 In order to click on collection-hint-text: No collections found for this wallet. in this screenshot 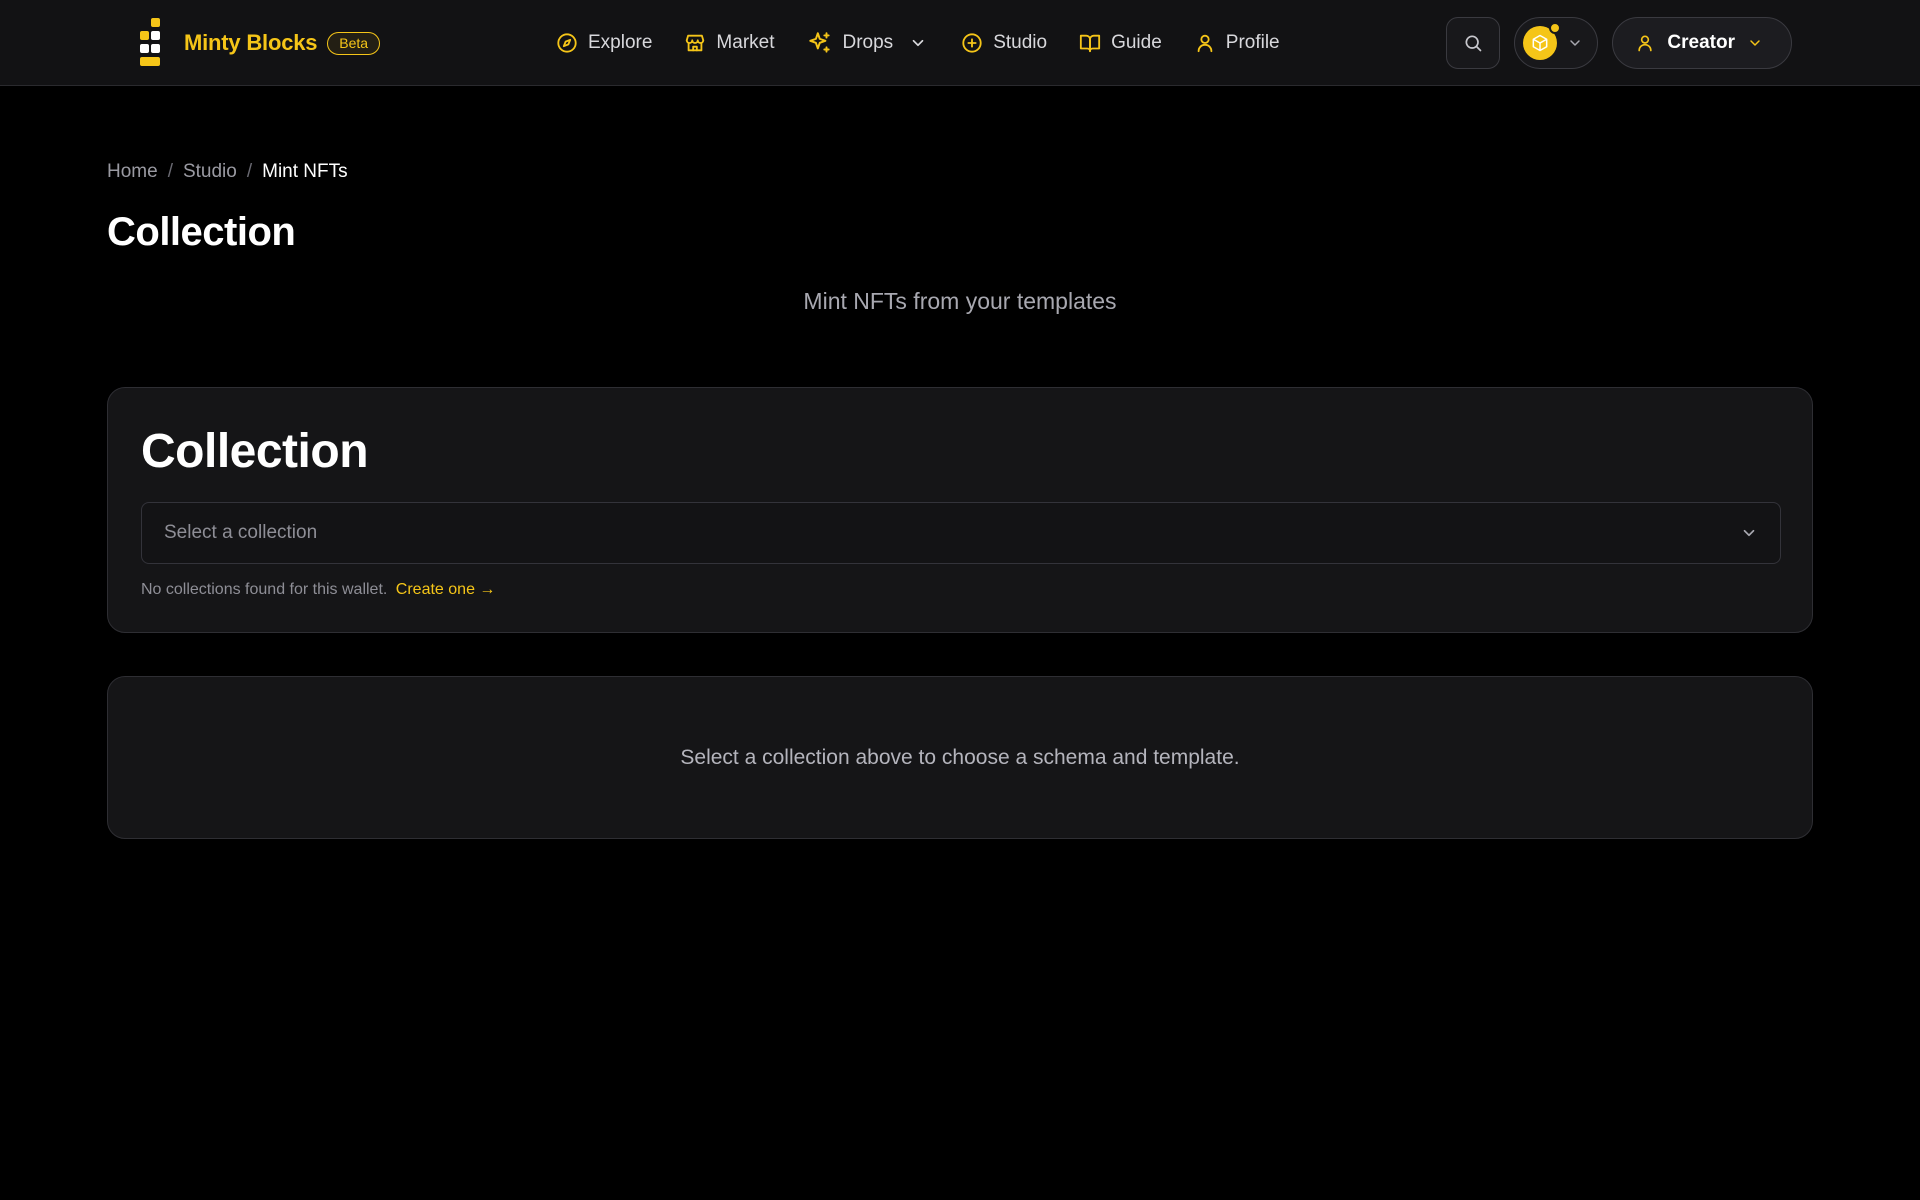, I will do `click(264, 589)`.